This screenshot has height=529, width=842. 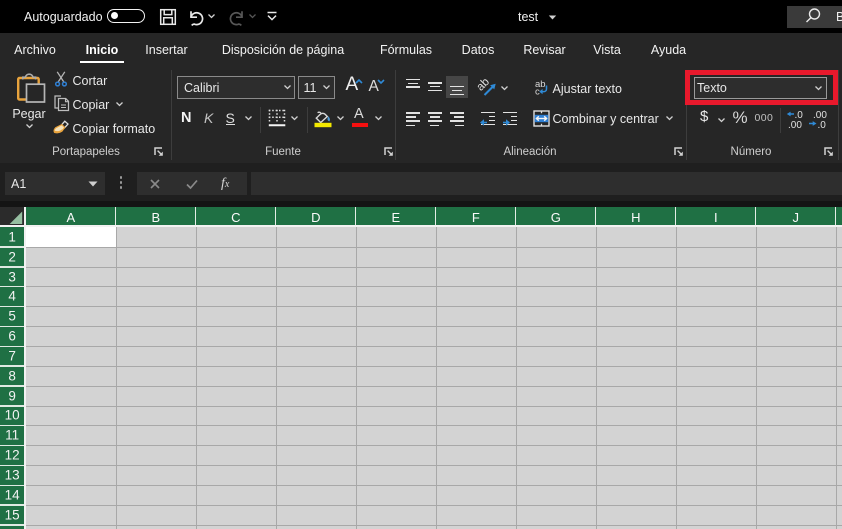 What do you see at coordinates (795, 125) in the screenshot?
I see `svg-text: .00` at bounding box center [795, 125].